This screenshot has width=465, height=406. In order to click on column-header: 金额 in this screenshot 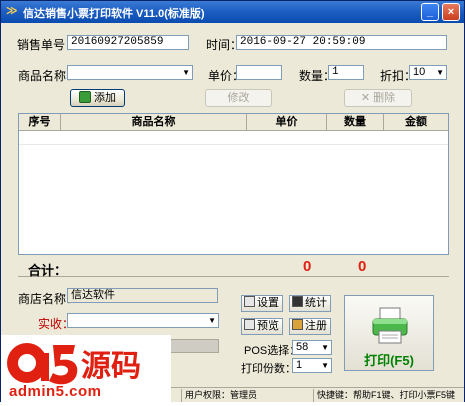, I will do `click(416, 122)`.